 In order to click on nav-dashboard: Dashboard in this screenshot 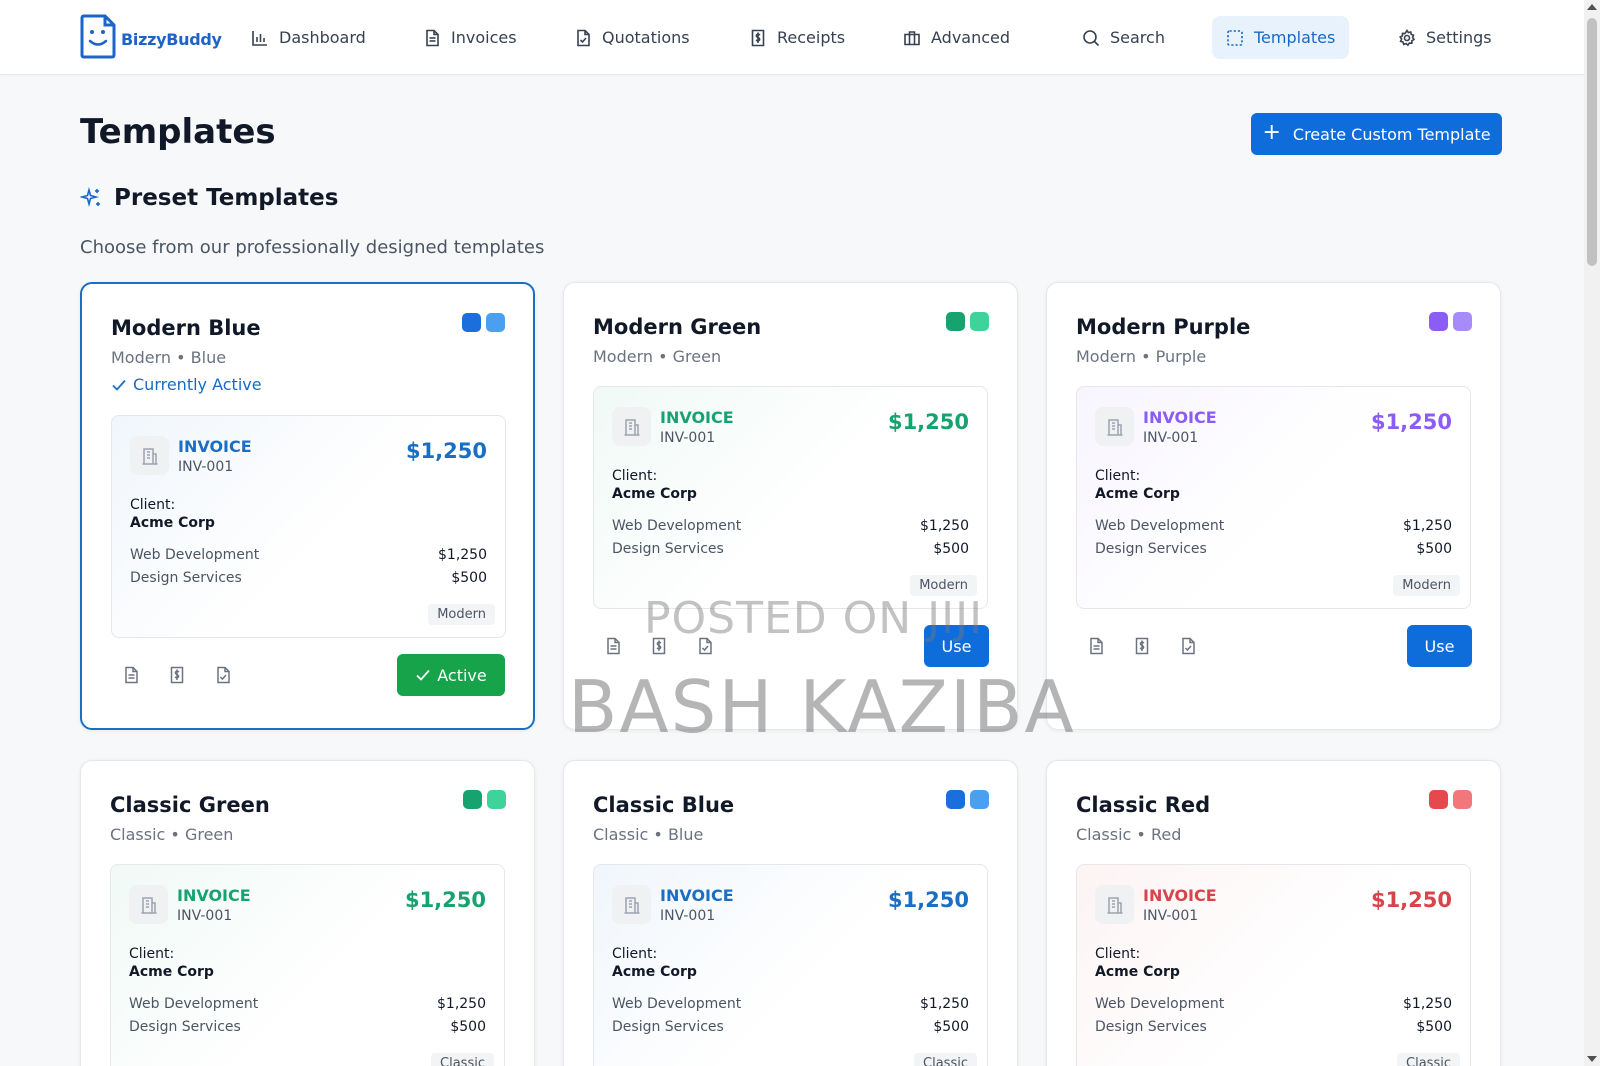, I will do `click(308, 37)`.